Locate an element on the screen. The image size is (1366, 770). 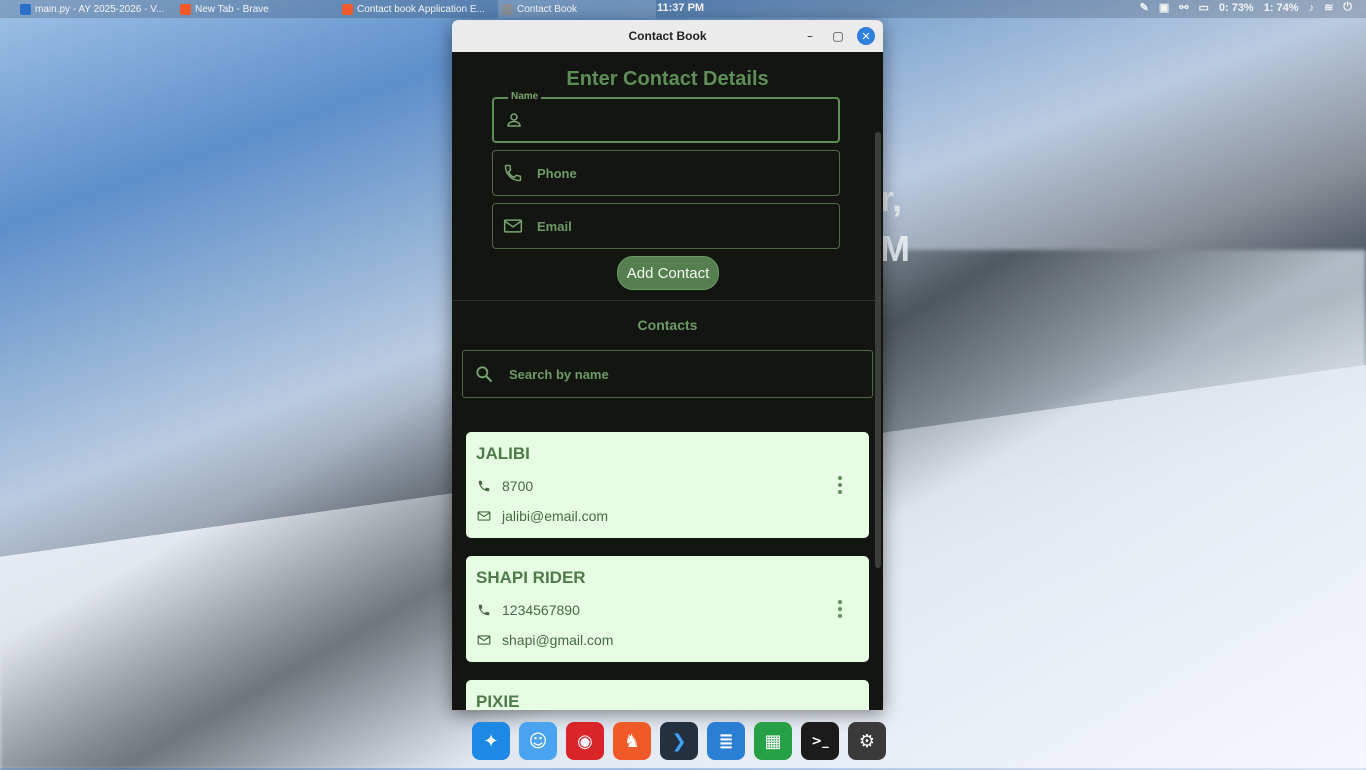
battery-status-2: 1: 74% is located at coordinates (1281, 7).